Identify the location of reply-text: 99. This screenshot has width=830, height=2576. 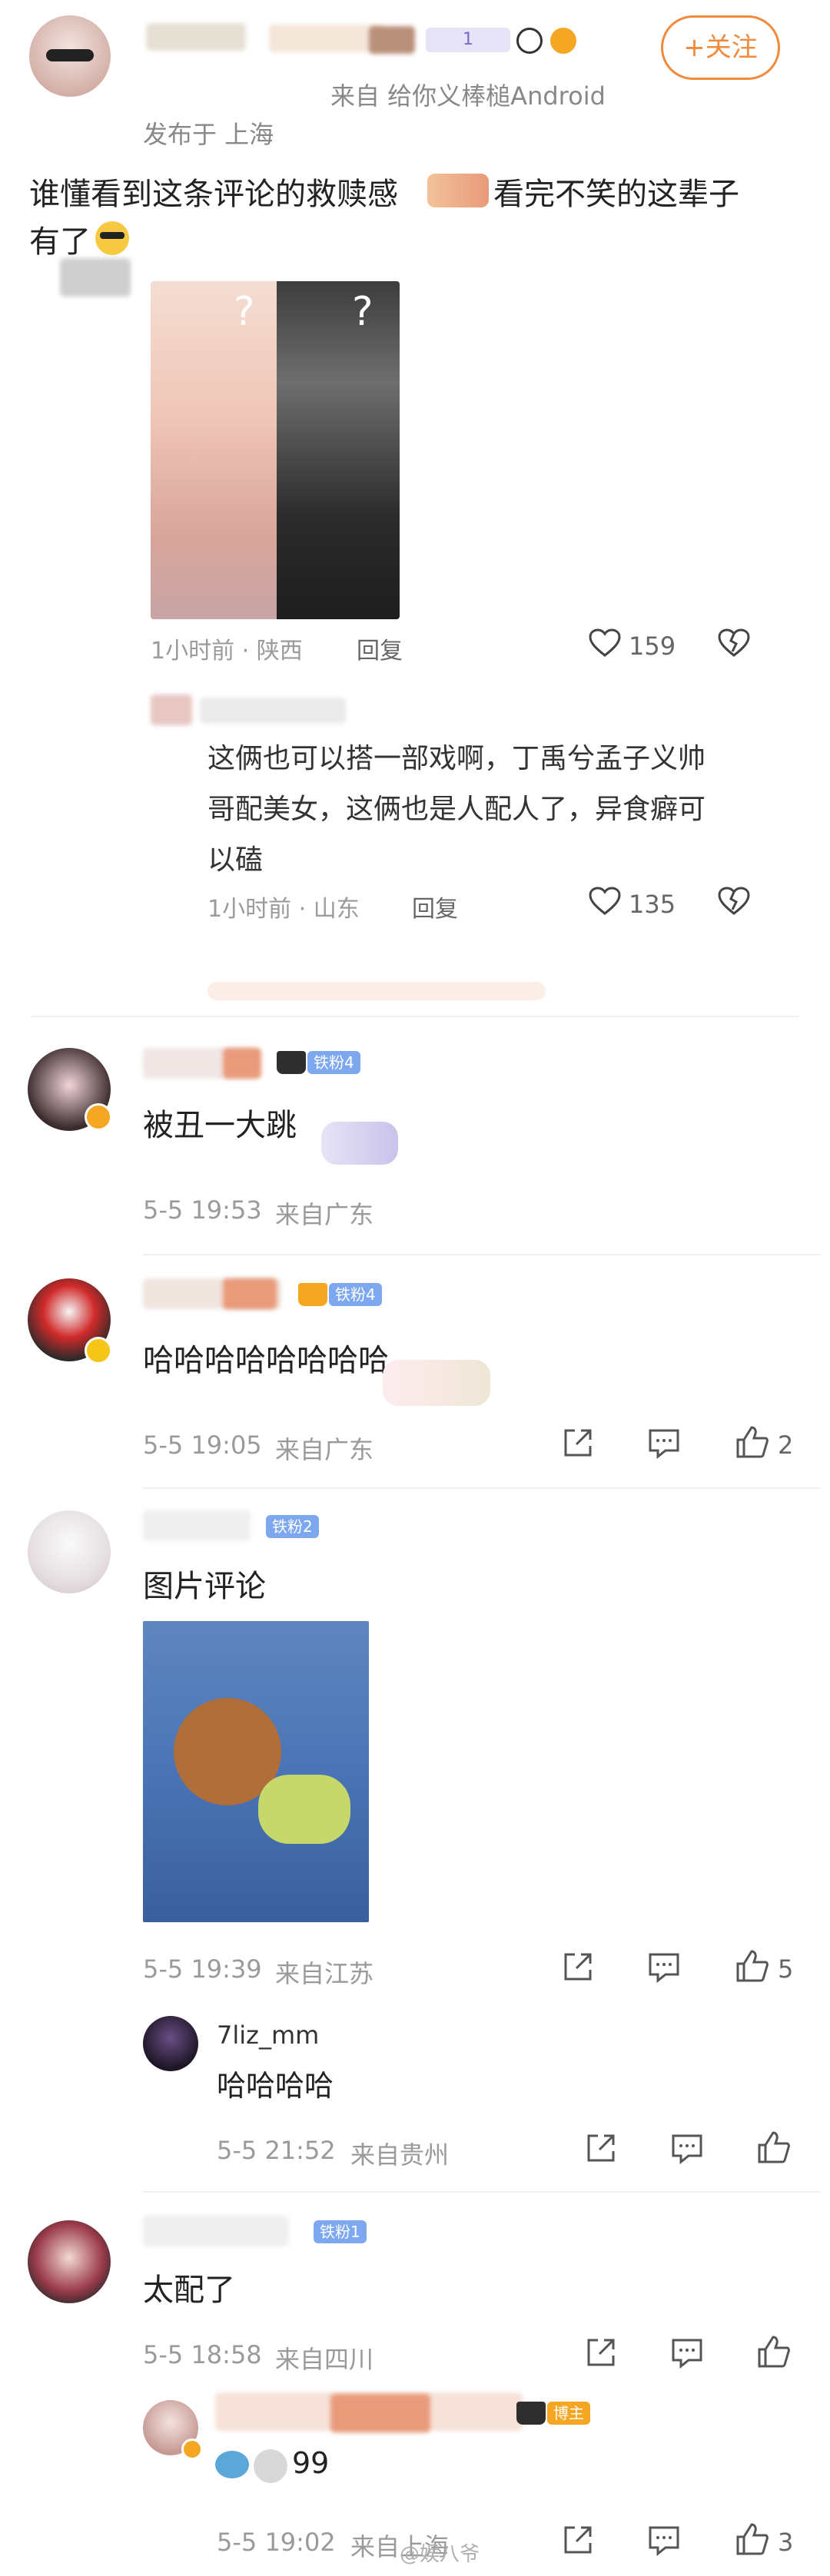
(311, 2463).